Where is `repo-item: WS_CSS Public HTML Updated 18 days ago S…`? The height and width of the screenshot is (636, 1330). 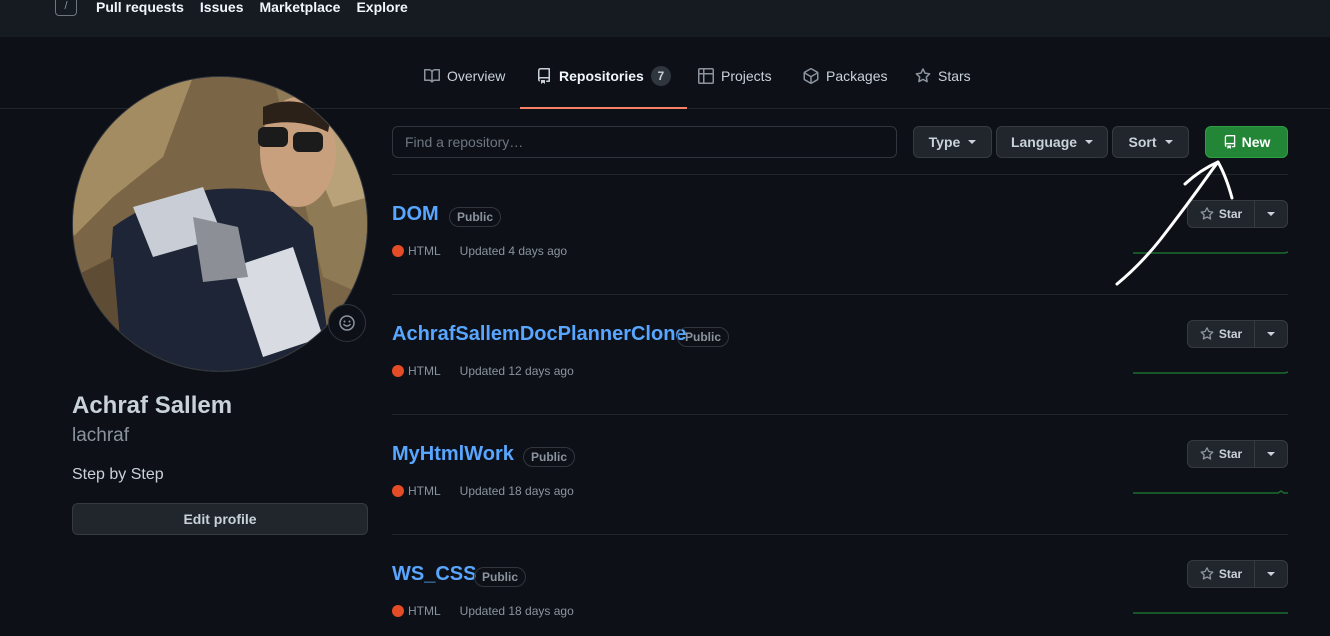 repo-item: WS_CSS Public HTML Updated 18 days ago S… is located at coordinates (840, 585).